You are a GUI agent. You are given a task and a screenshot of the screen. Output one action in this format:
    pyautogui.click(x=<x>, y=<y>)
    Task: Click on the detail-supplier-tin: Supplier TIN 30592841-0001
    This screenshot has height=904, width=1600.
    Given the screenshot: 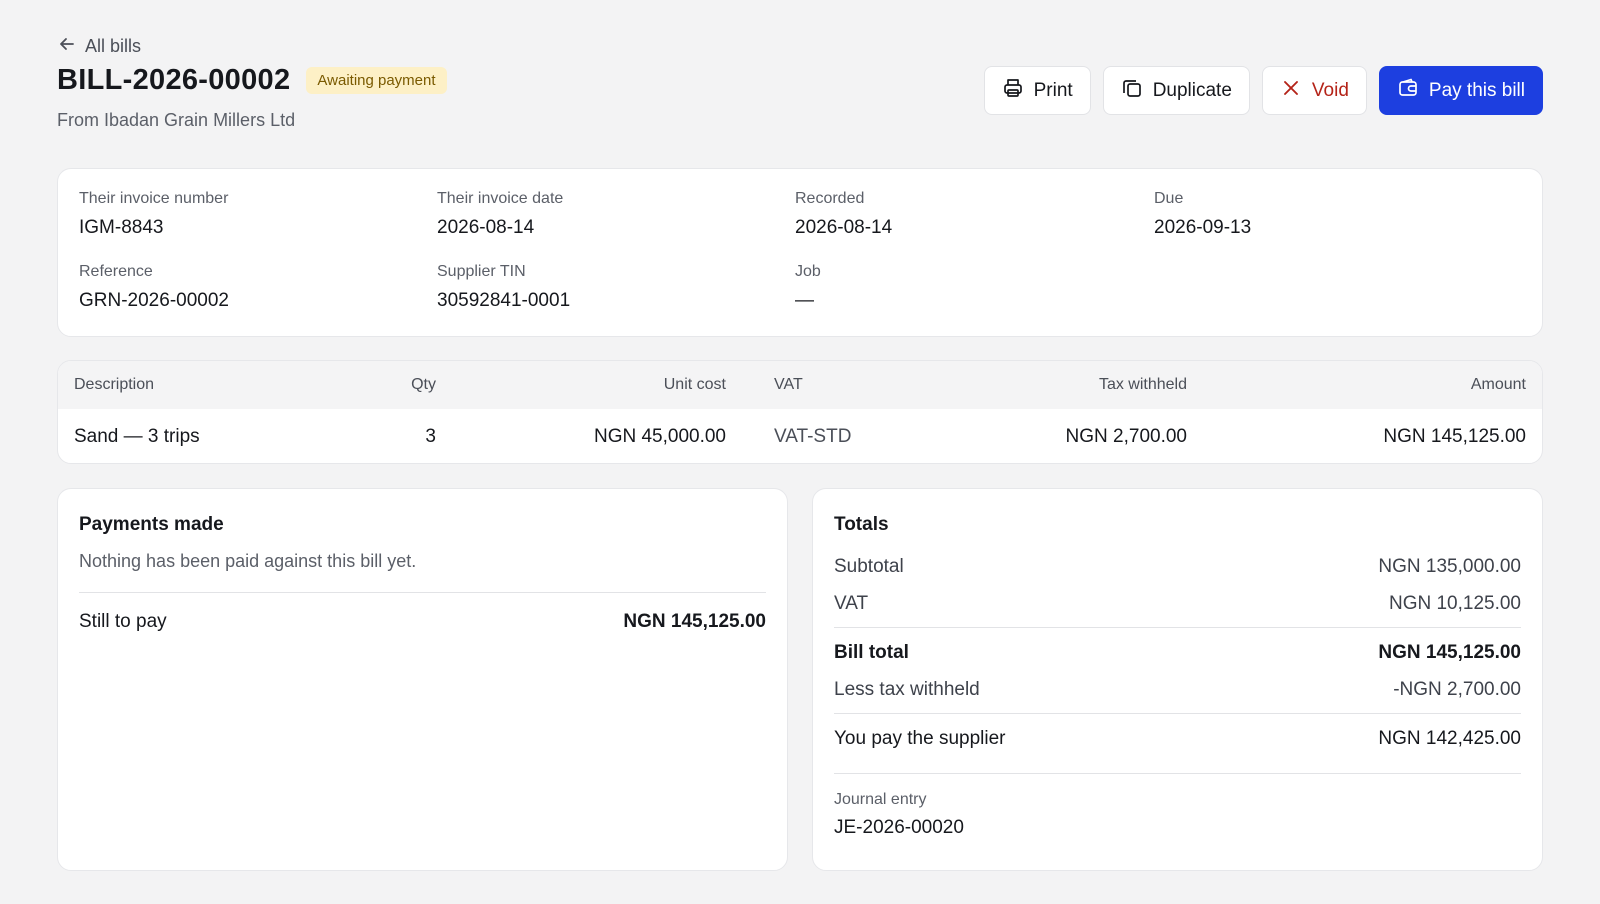 What is the action you would take?
    pyautogui.click(x=503, y=287)
    